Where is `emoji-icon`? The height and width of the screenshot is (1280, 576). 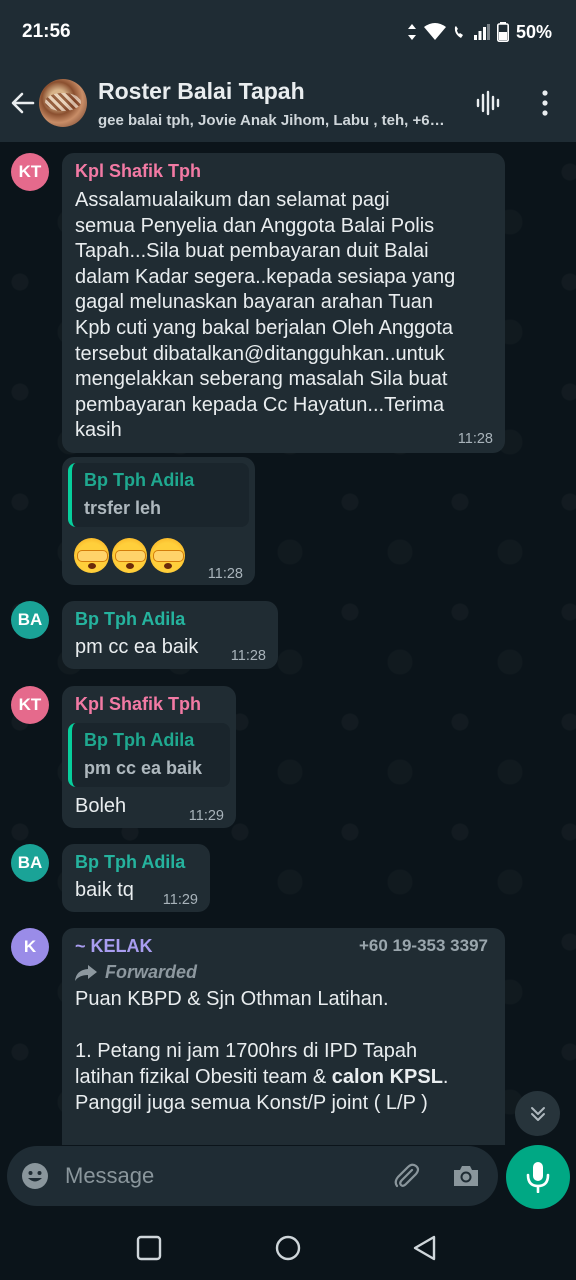
emoji-icon is located at coordinates (35, 1176).